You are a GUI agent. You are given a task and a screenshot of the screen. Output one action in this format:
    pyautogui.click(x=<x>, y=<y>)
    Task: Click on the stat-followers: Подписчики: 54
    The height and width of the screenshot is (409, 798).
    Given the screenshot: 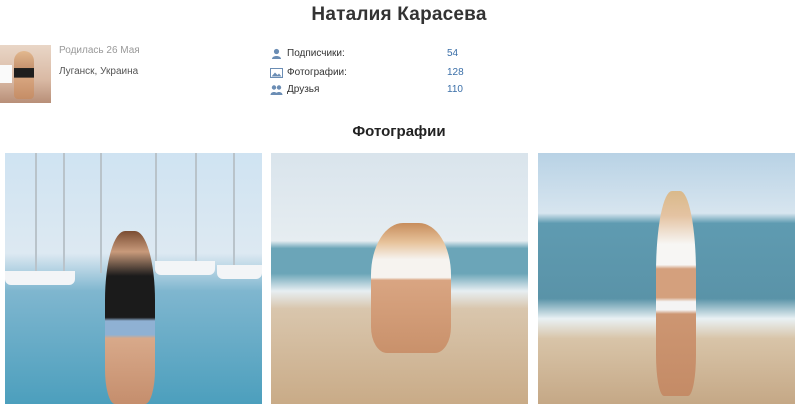 What is the action you would take?
    pyautogui.click(x=364, y=53)
    